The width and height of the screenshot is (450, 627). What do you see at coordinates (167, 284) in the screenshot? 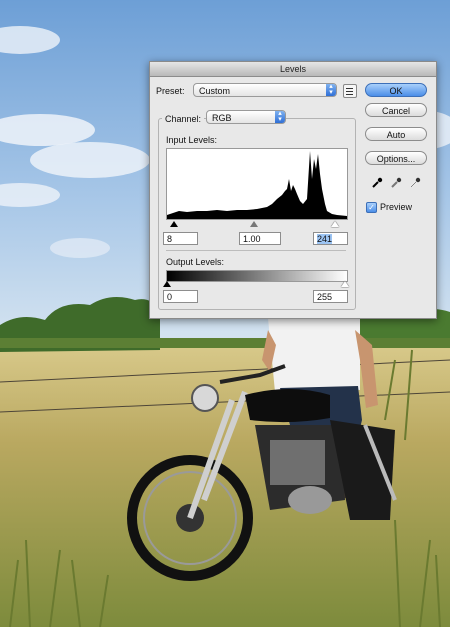
I see `output-black-slider` at bounding box center [167, 284].